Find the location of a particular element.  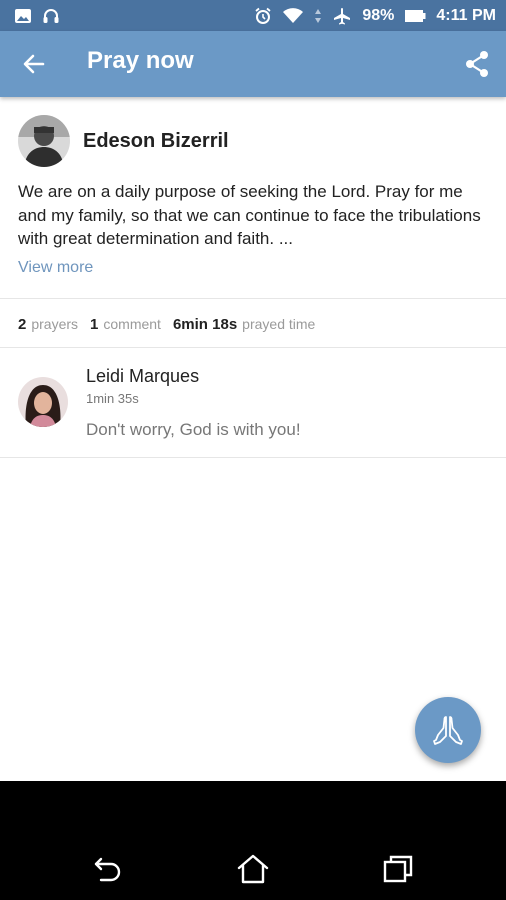

prayer-stats: 2 prayers 1 comment 6min 18s prayed time is located at coordinates (166, 324).